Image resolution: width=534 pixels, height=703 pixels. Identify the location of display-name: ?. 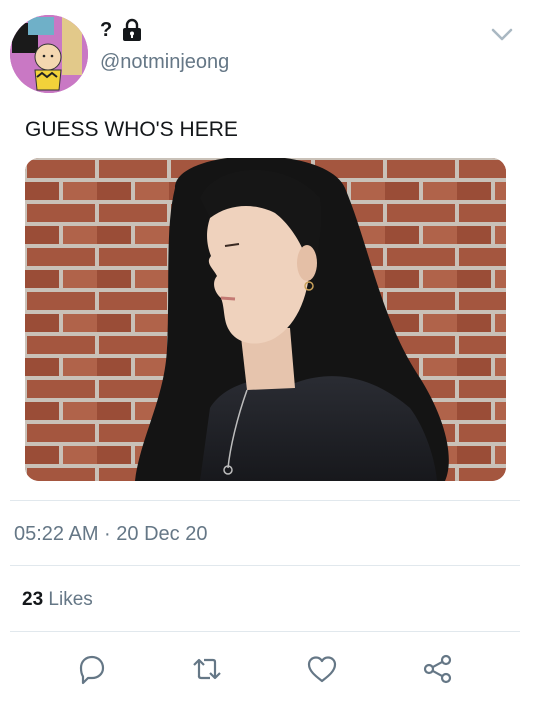
(106, 30).